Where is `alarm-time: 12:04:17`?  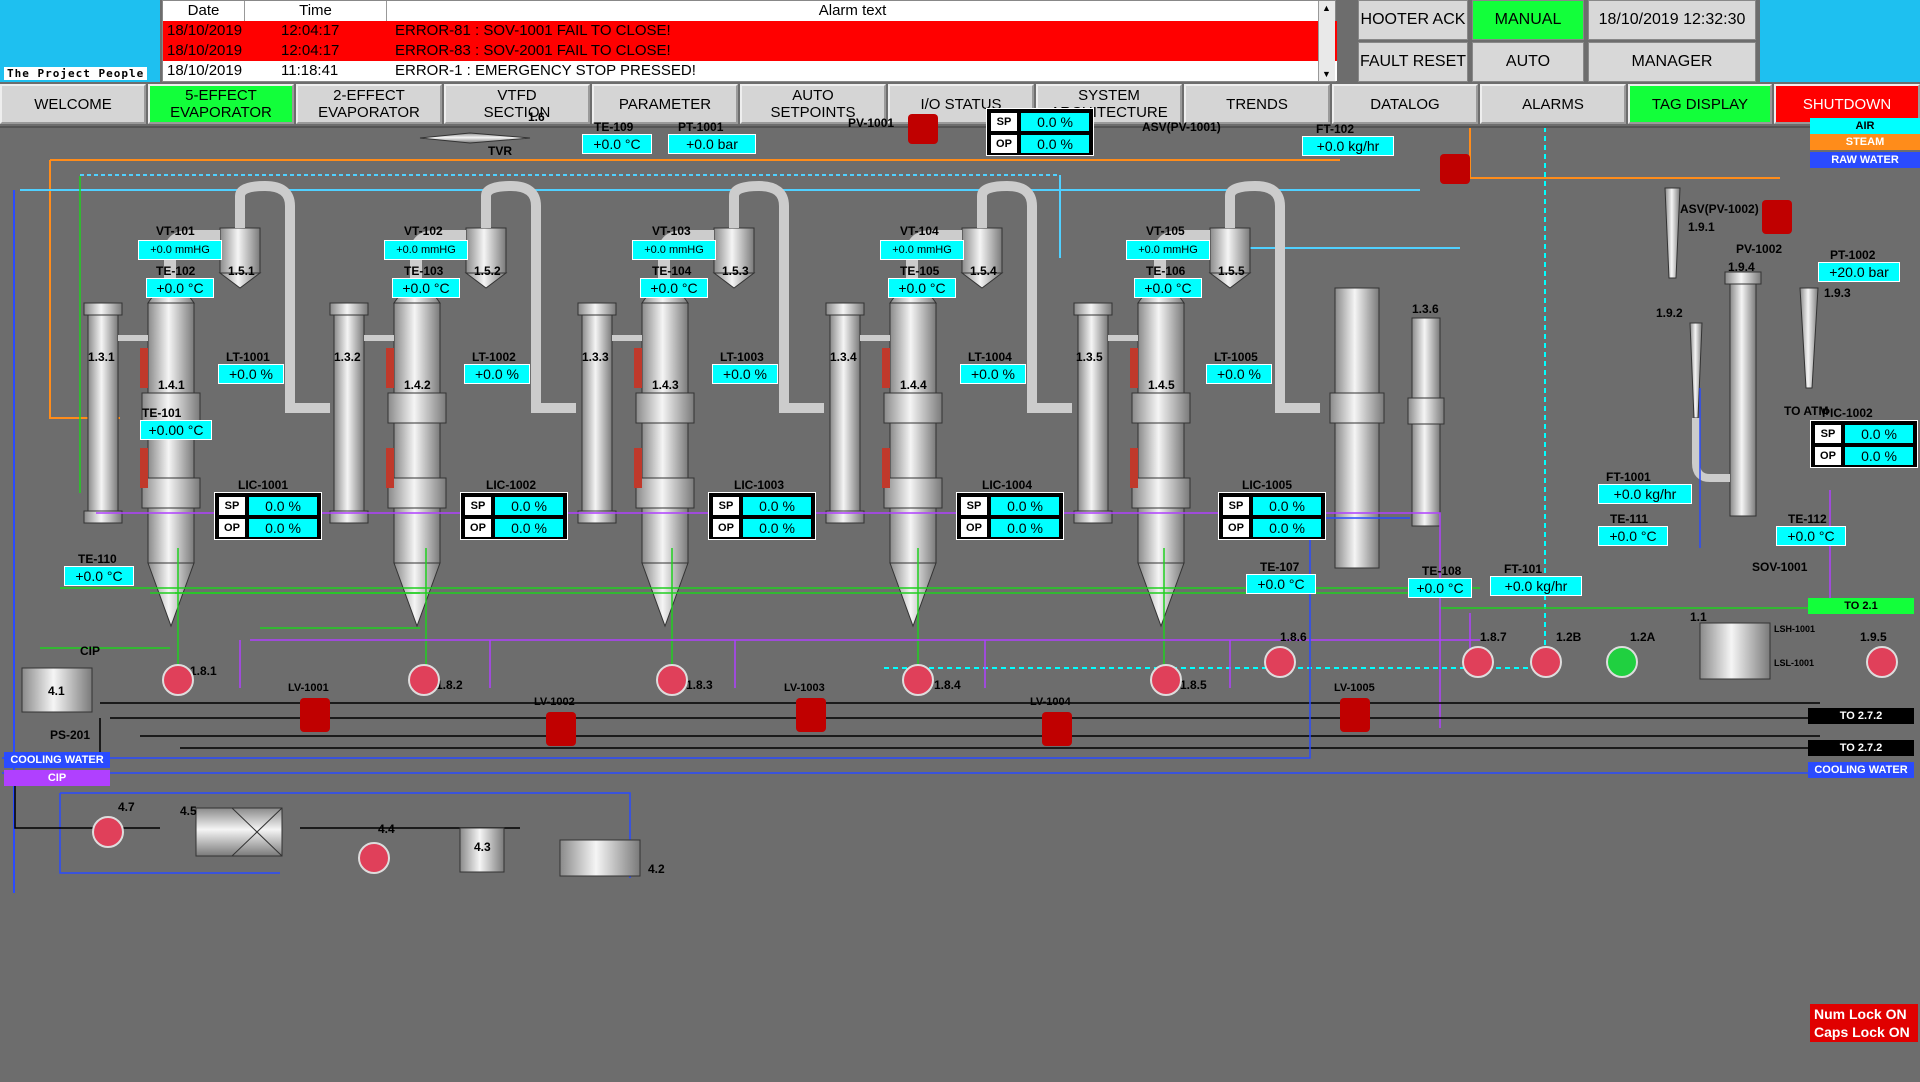
alarm-time: 12:04:17 is located at coordinates (310, 30).